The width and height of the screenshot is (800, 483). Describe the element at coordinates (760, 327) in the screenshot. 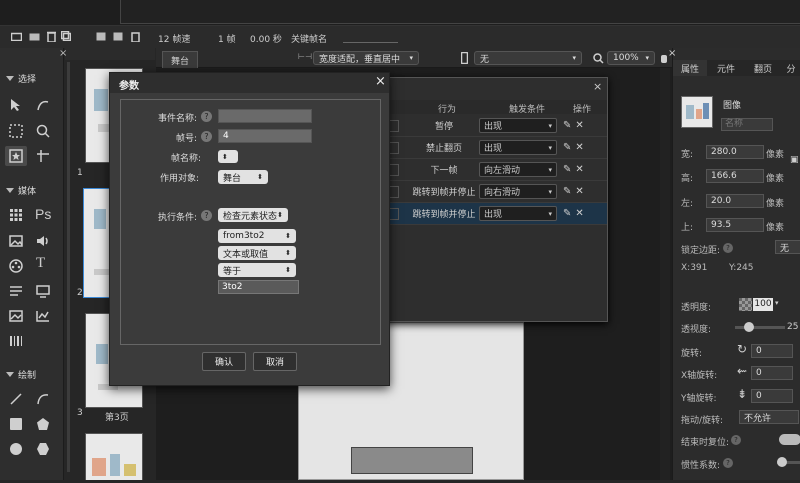

I see `transparency-slider` at that location.